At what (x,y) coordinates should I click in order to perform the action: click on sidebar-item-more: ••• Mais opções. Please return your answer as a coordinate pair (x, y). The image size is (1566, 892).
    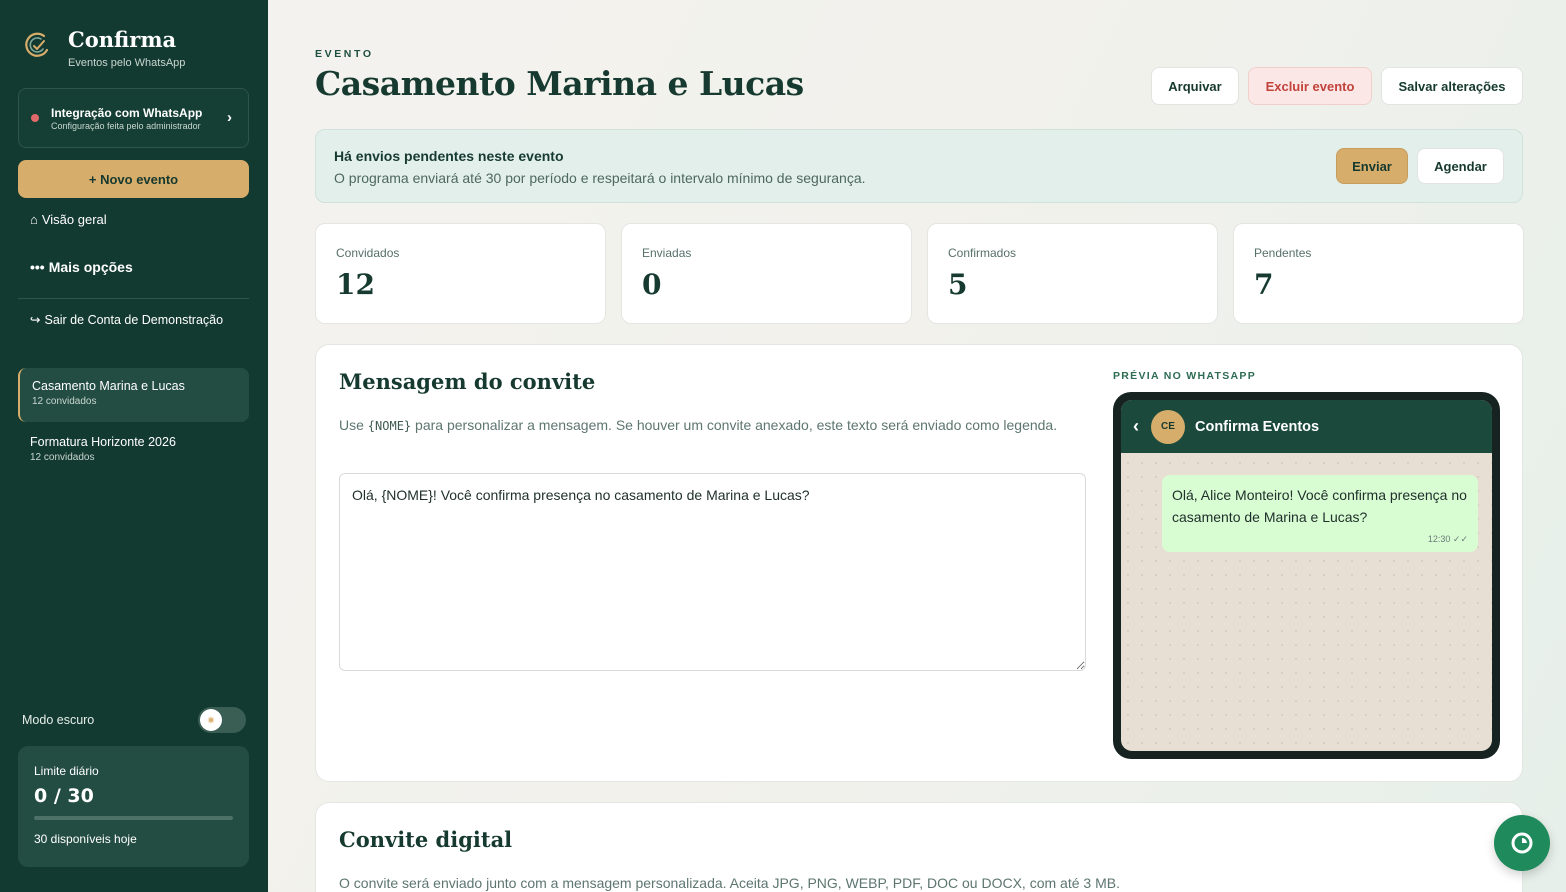
    Looking at the image, I should click on (81, 267).